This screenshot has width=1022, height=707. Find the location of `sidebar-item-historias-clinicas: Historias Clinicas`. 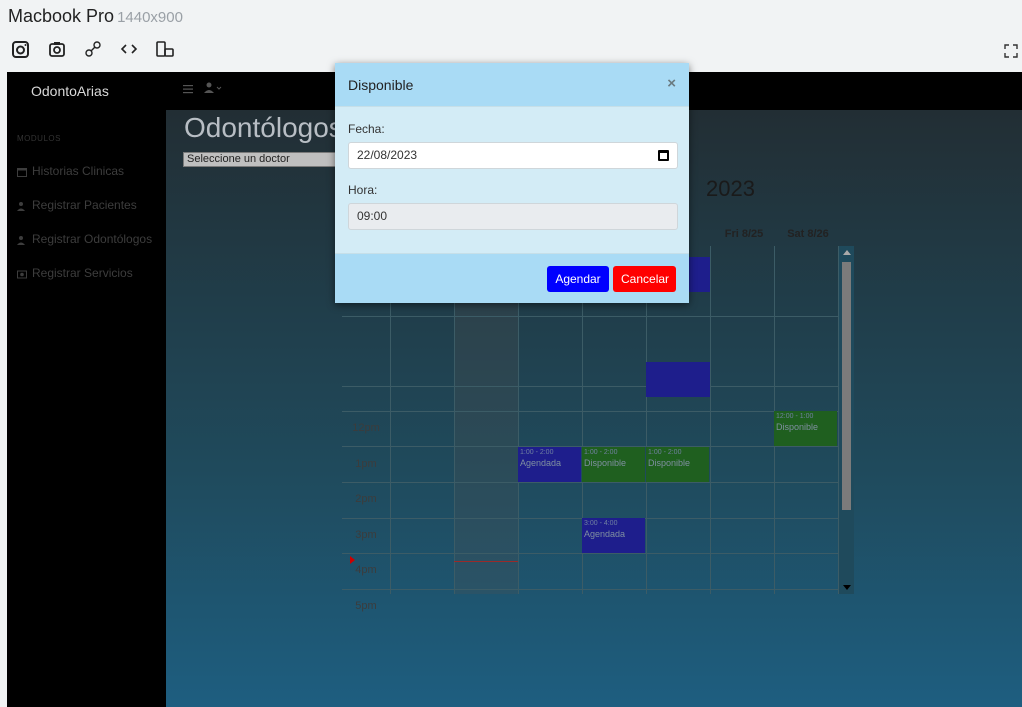

sidebar-item-historias-clinicas: Historias Clinicas is located at coordinates (70, 171).